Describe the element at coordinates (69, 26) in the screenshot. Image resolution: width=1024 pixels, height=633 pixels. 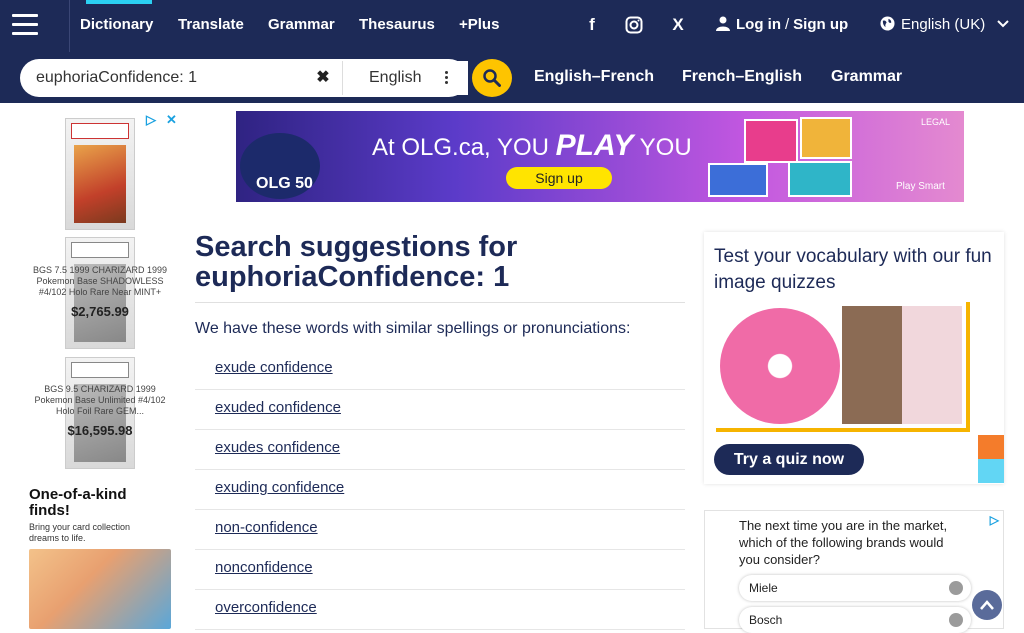
I see `nav-divider` at that location.